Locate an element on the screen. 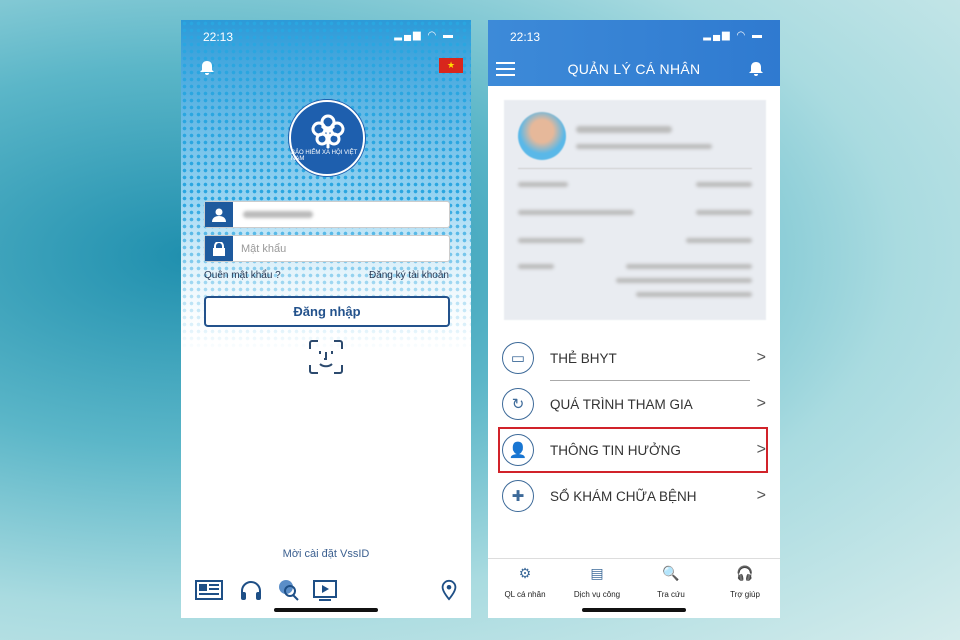 The height and width of the screenshot is (640, 960). search-globe-icon is located at coordinates (289, 590).